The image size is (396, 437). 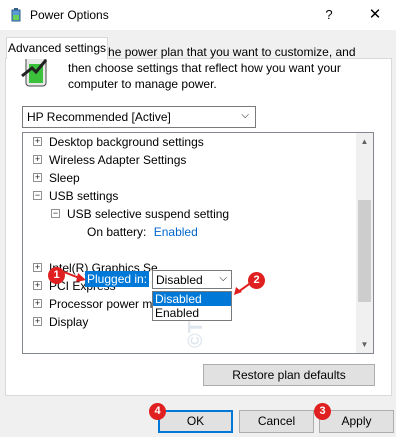 What do you see at coordinates (118, 160) in the screenshot?
I see `tree-item-label: Wireless Adapter Settings` at bounding box center [118, 160].